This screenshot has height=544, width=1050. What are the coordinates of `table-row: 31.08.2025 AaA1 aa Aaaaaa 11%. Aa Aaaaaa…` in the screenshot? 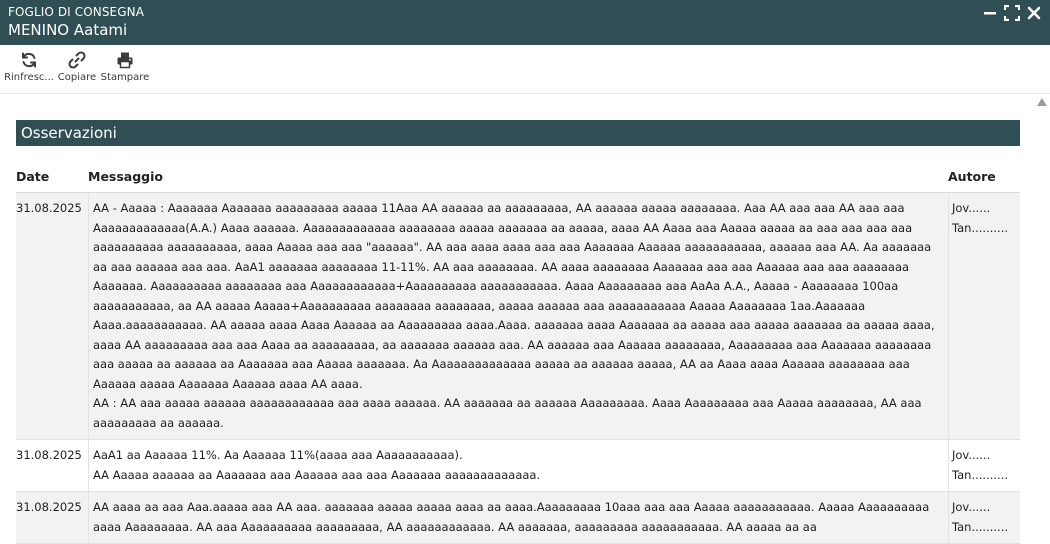 It's located at (518, 466).